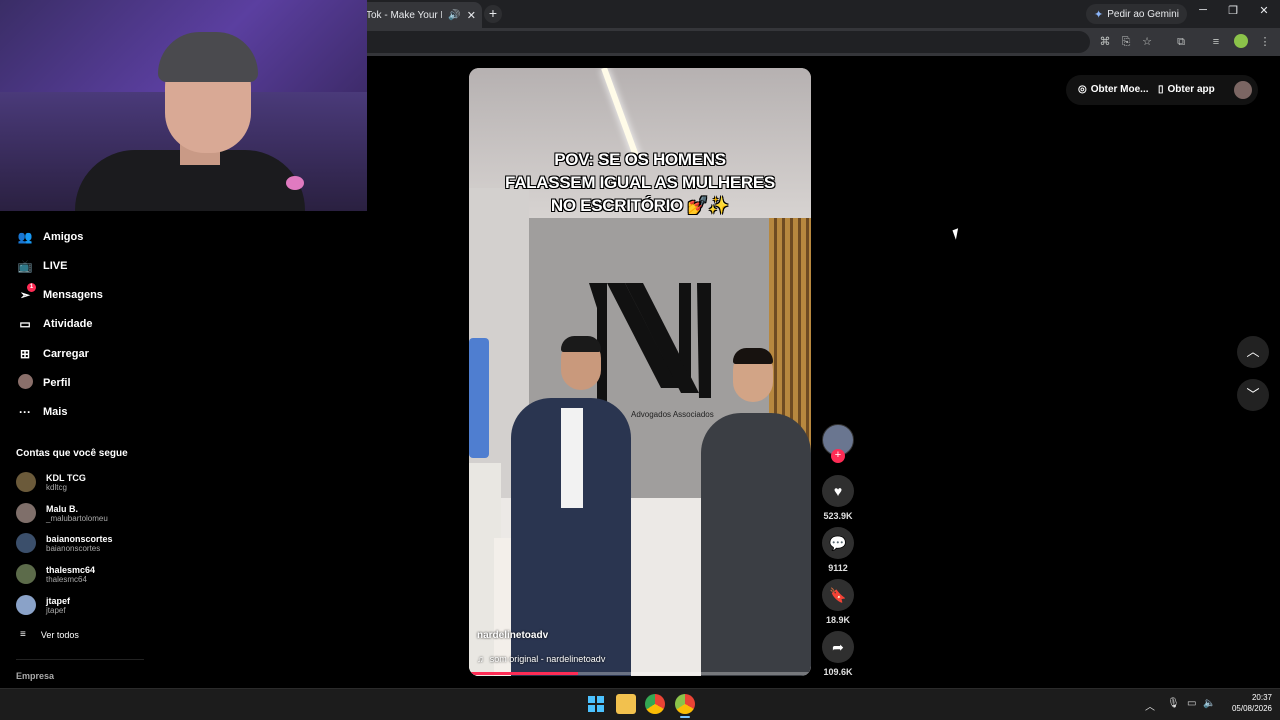 The width and height of the screenshot is (1280, 720). I want to click on new-tab-icon: +, so click(493, 14).